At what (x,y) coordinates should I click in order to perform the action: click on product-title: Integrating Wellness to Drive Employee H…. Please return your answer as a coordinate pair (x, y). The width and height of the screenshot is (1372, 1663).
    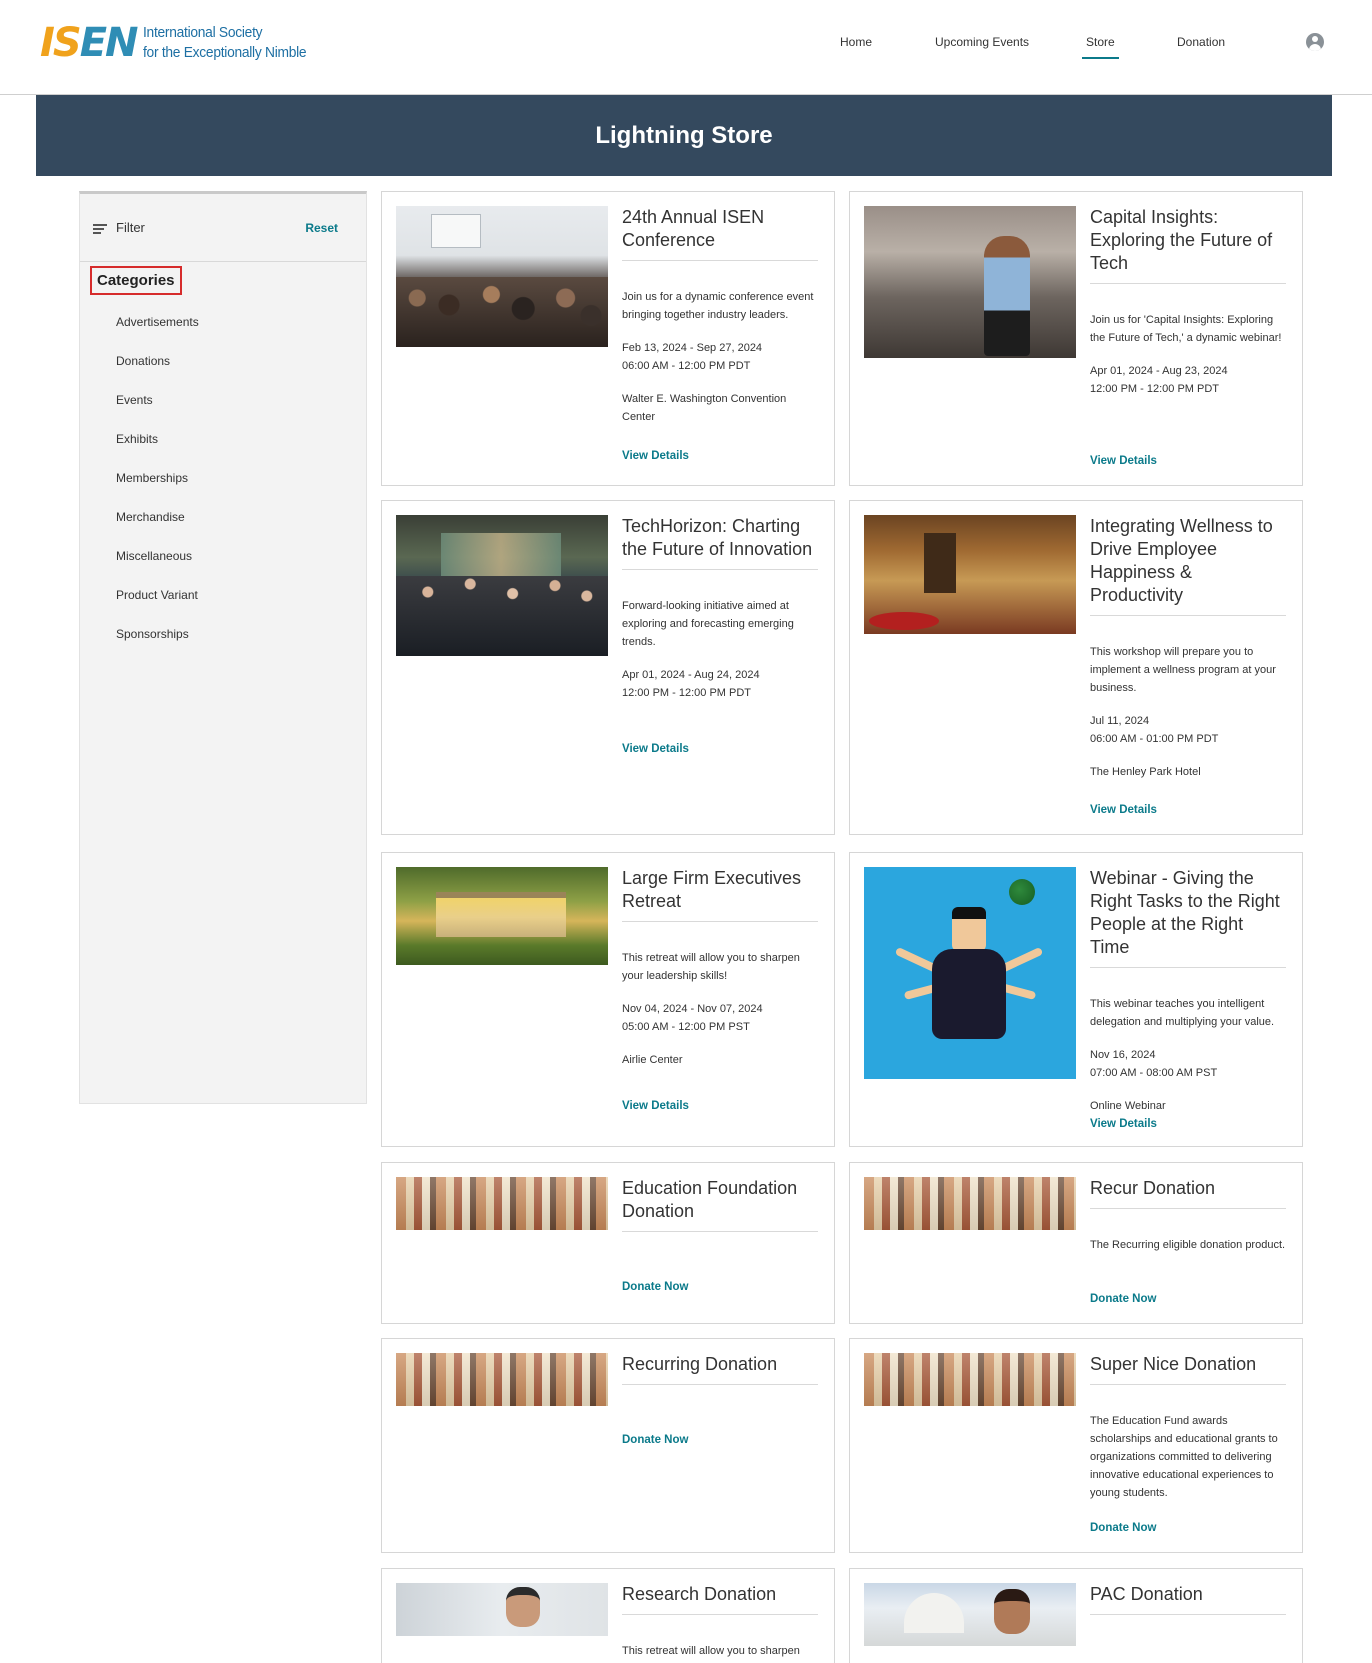
    Looking at the image, I should click on (1188, 565).